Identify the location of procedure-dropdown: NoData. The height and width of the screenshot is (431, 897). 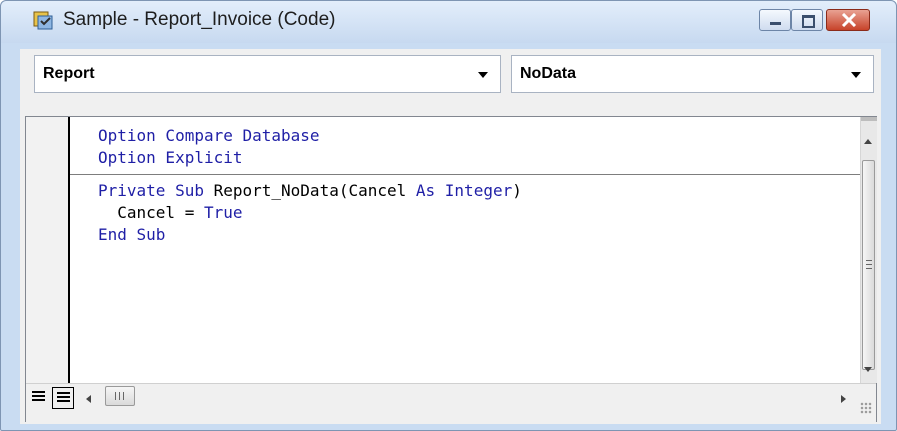
(692, 74).